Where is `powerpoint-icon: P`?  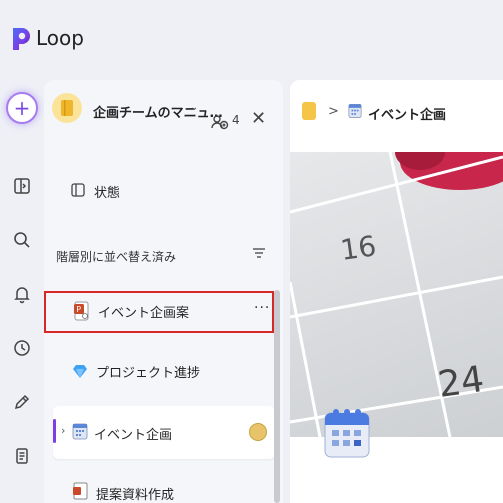 powerpoint-icon: P is located at coordinates (81, 311).